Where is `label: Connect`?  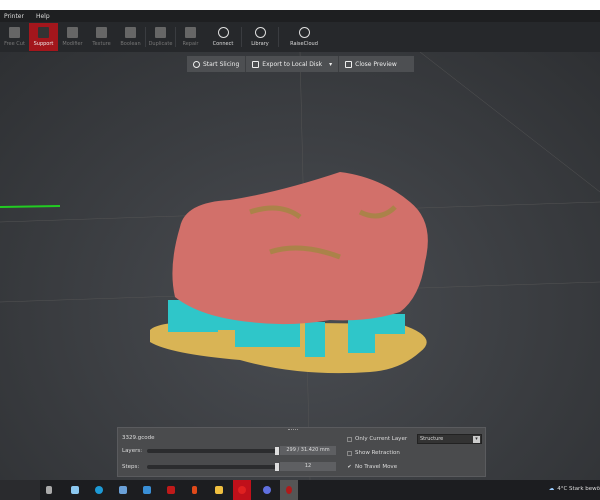 label: Connect is located at coordinates (223, 44).